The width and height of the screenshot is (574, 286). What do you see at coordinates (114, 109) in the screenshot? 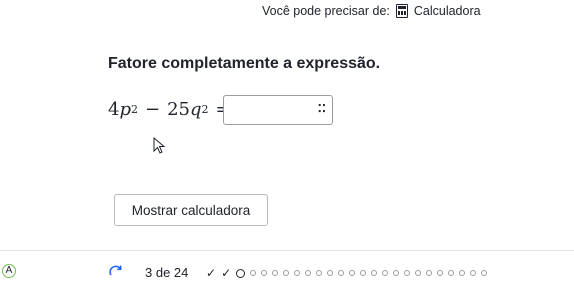
I see `expr-a-coef: 4` at bounding box center [114, 109].